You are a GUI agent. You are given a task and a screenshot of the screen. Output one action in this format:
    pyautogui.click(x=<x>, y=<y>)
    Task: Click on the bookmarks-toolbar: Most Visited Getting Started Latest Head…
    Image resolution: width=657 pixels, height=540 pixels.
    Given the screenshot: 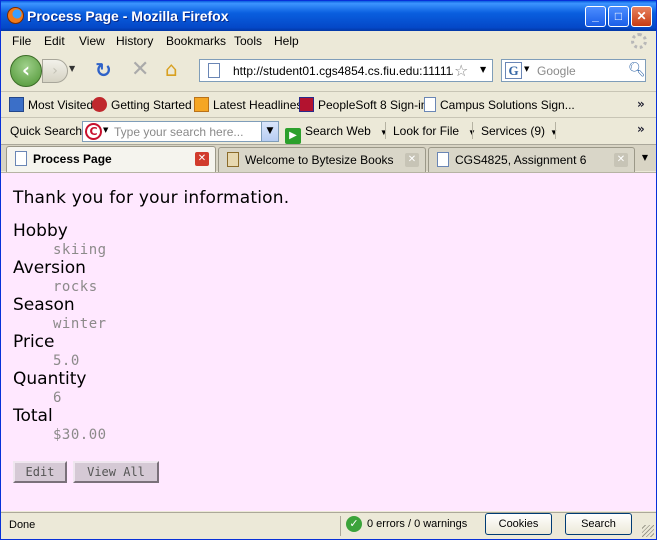 What is the action you would take?
    pyautogui.click(x=328, y=103)
    